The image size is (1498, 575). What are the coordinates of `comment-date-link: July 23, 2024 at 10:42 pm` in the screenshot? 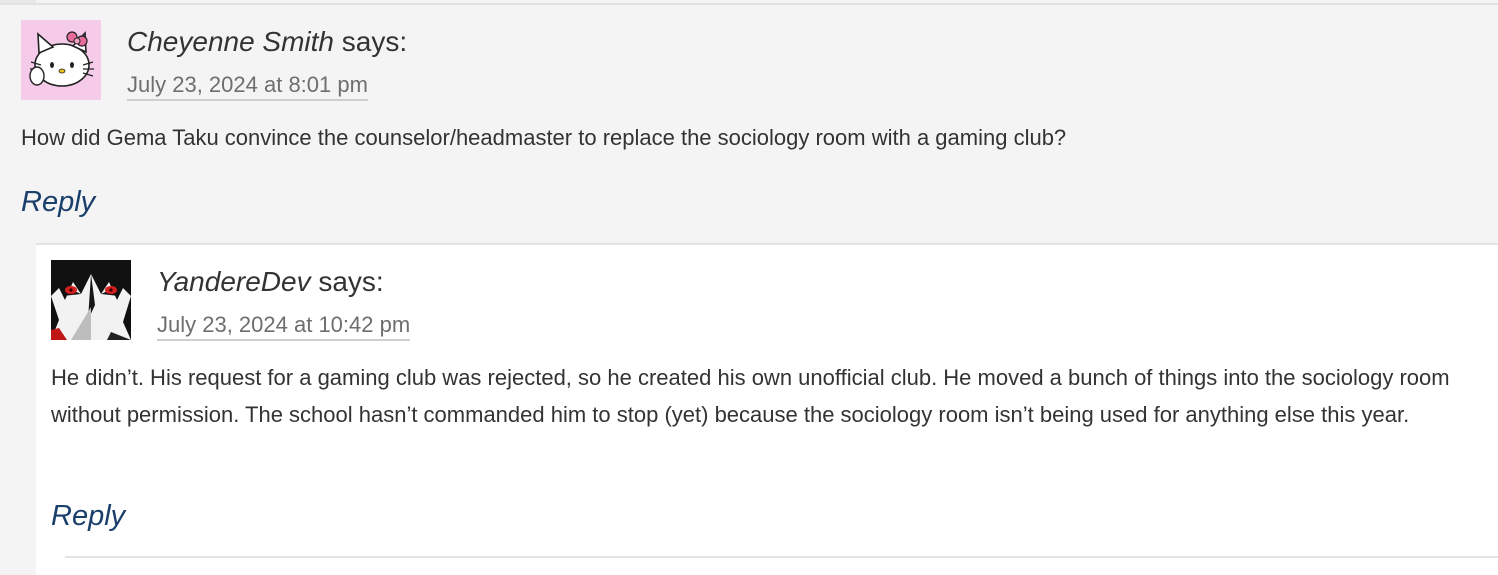 It's located at (284, 326).